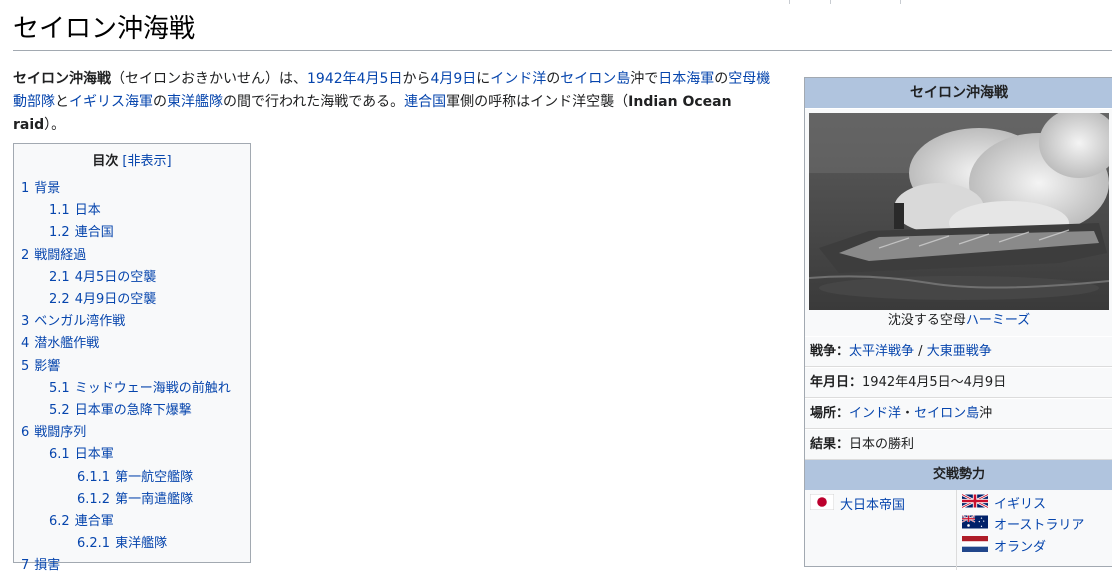 This screenshot has height=578, width=1112. I want to click on intro-title-bold: セイロン沖海戦, so click(62, 79).